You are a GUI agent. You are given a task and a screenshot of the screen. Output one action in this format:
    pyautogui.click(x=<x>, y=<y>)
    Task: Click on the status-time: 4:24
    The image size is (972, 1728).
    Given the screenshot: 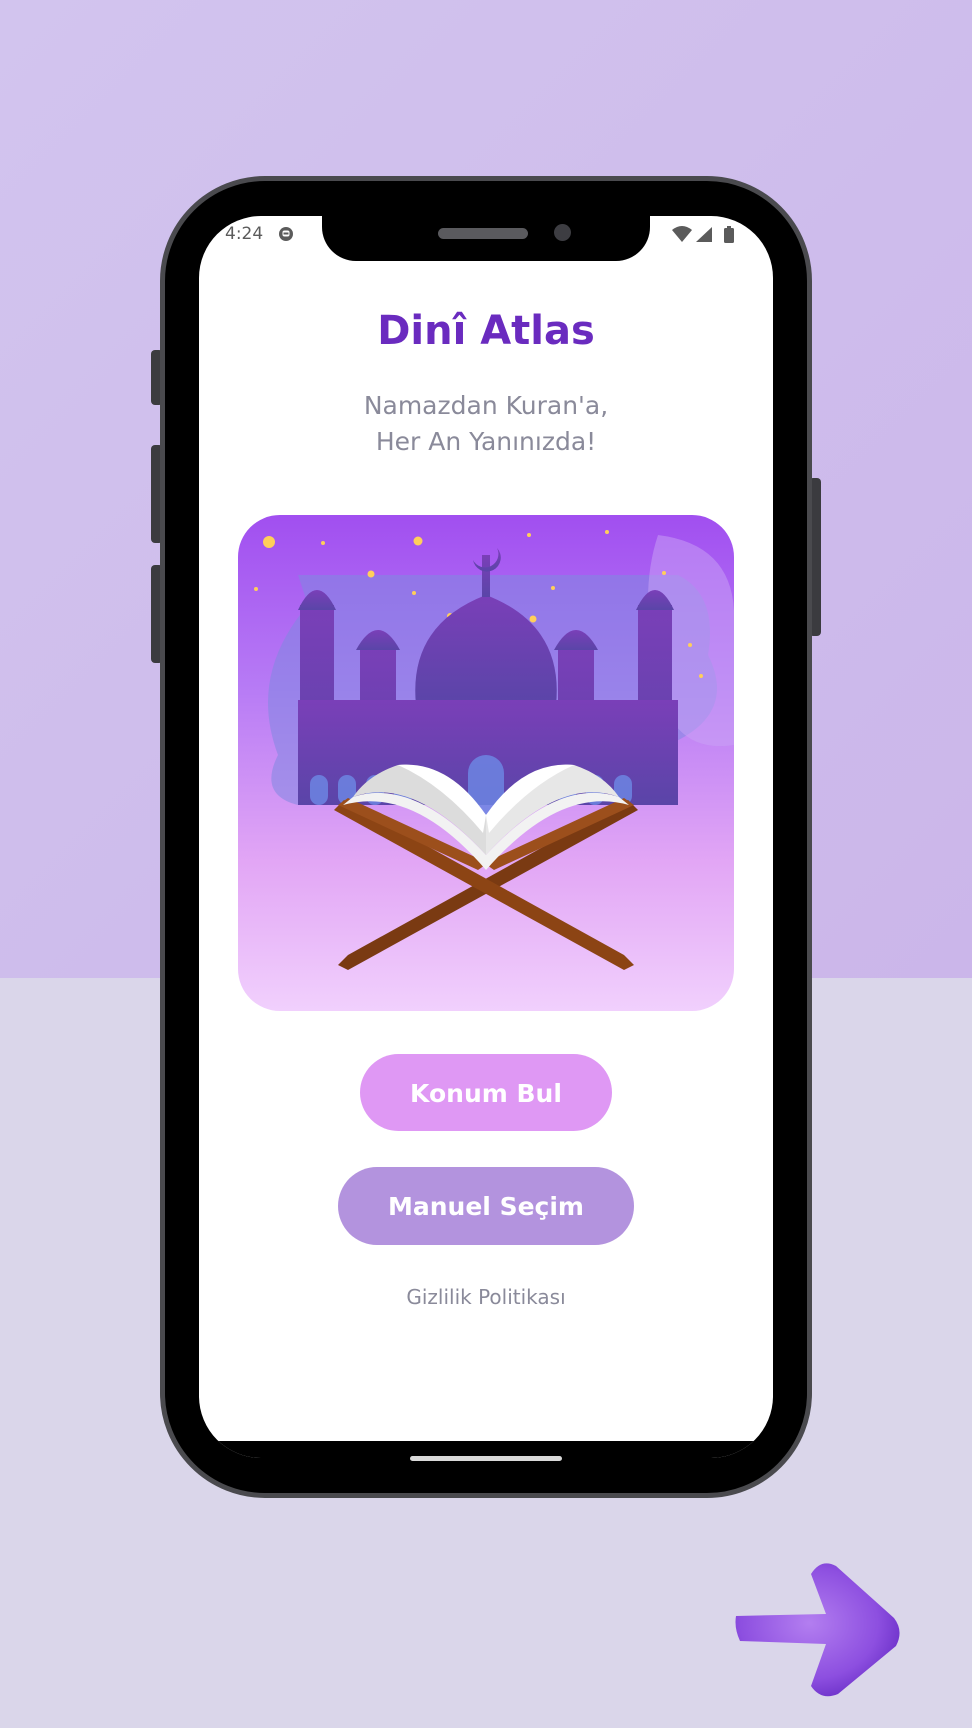 What is the action you would take?
    pyautogui.click(x=244, y=234)
    